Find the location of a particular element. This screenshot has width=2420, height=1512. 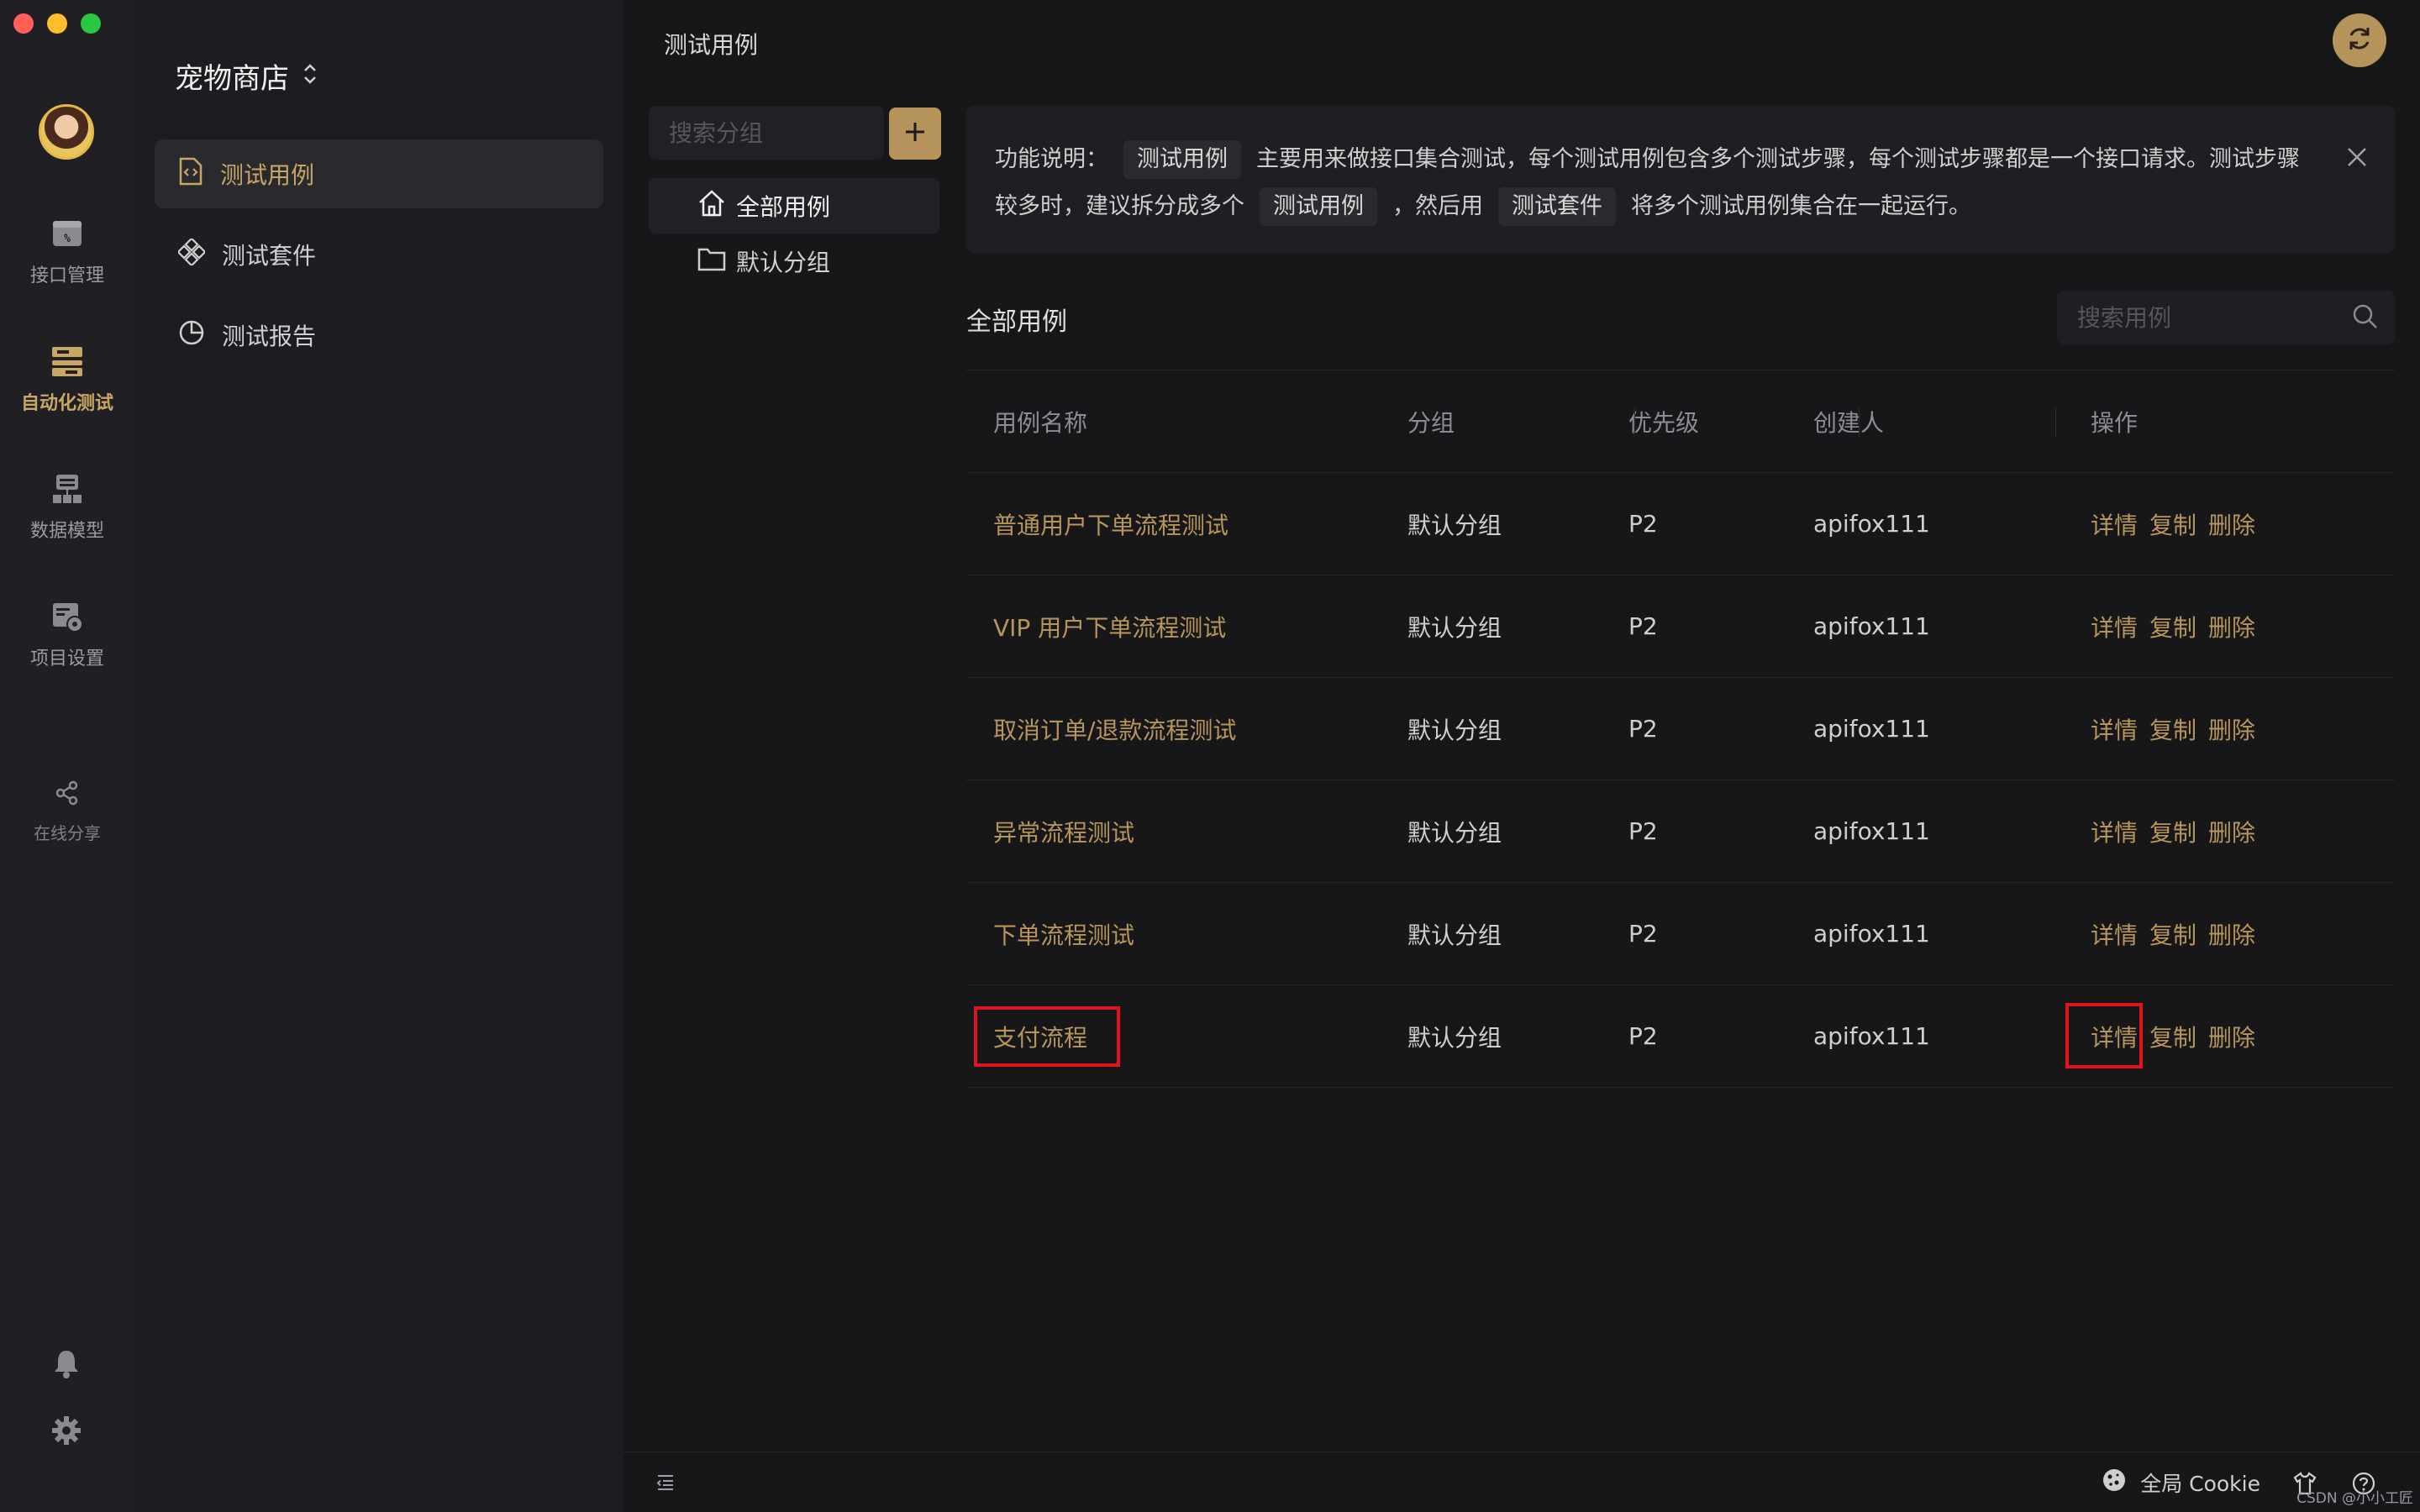

sync-icon is located at coordinates (2359, 40).